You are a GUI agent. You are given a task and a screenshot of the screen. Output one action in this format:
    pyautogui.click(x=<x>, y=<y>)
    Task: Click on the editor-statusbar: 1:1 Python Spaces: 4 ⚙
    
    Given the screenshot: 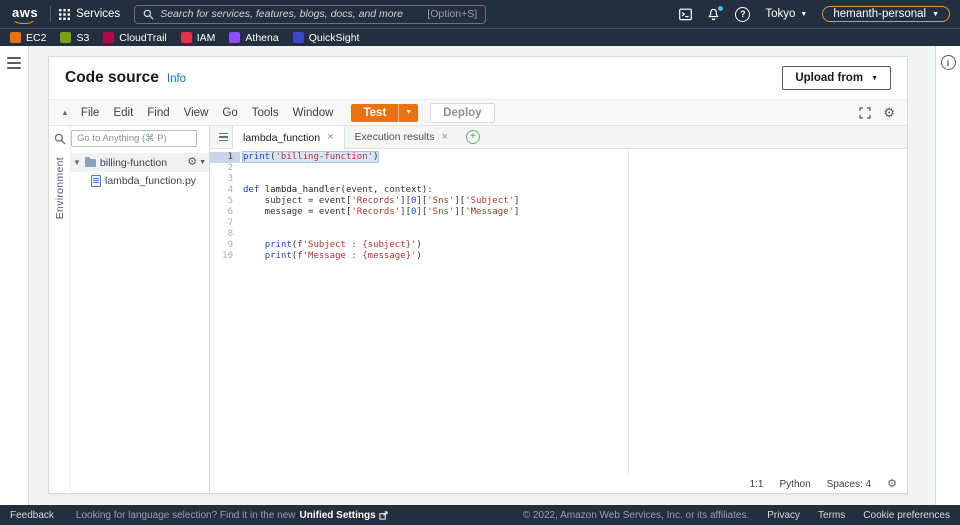 What is the action you would take?
    pyautogui.click(x=558, y=484)
    